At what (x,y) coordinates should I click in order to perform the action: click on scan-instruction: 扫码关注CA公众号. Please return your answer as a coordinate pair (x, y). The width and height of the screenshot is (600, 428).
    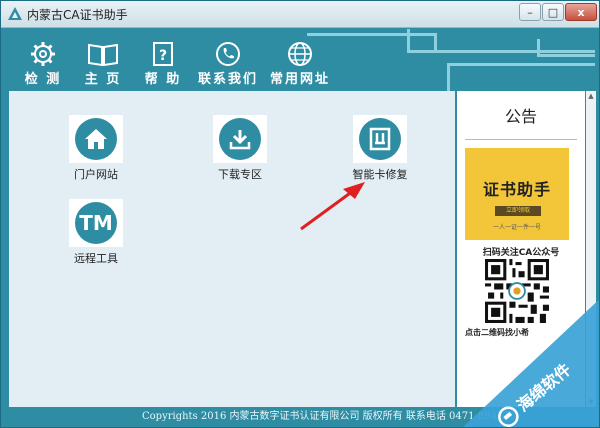
    Looking at the image, I should click on (521, 253).